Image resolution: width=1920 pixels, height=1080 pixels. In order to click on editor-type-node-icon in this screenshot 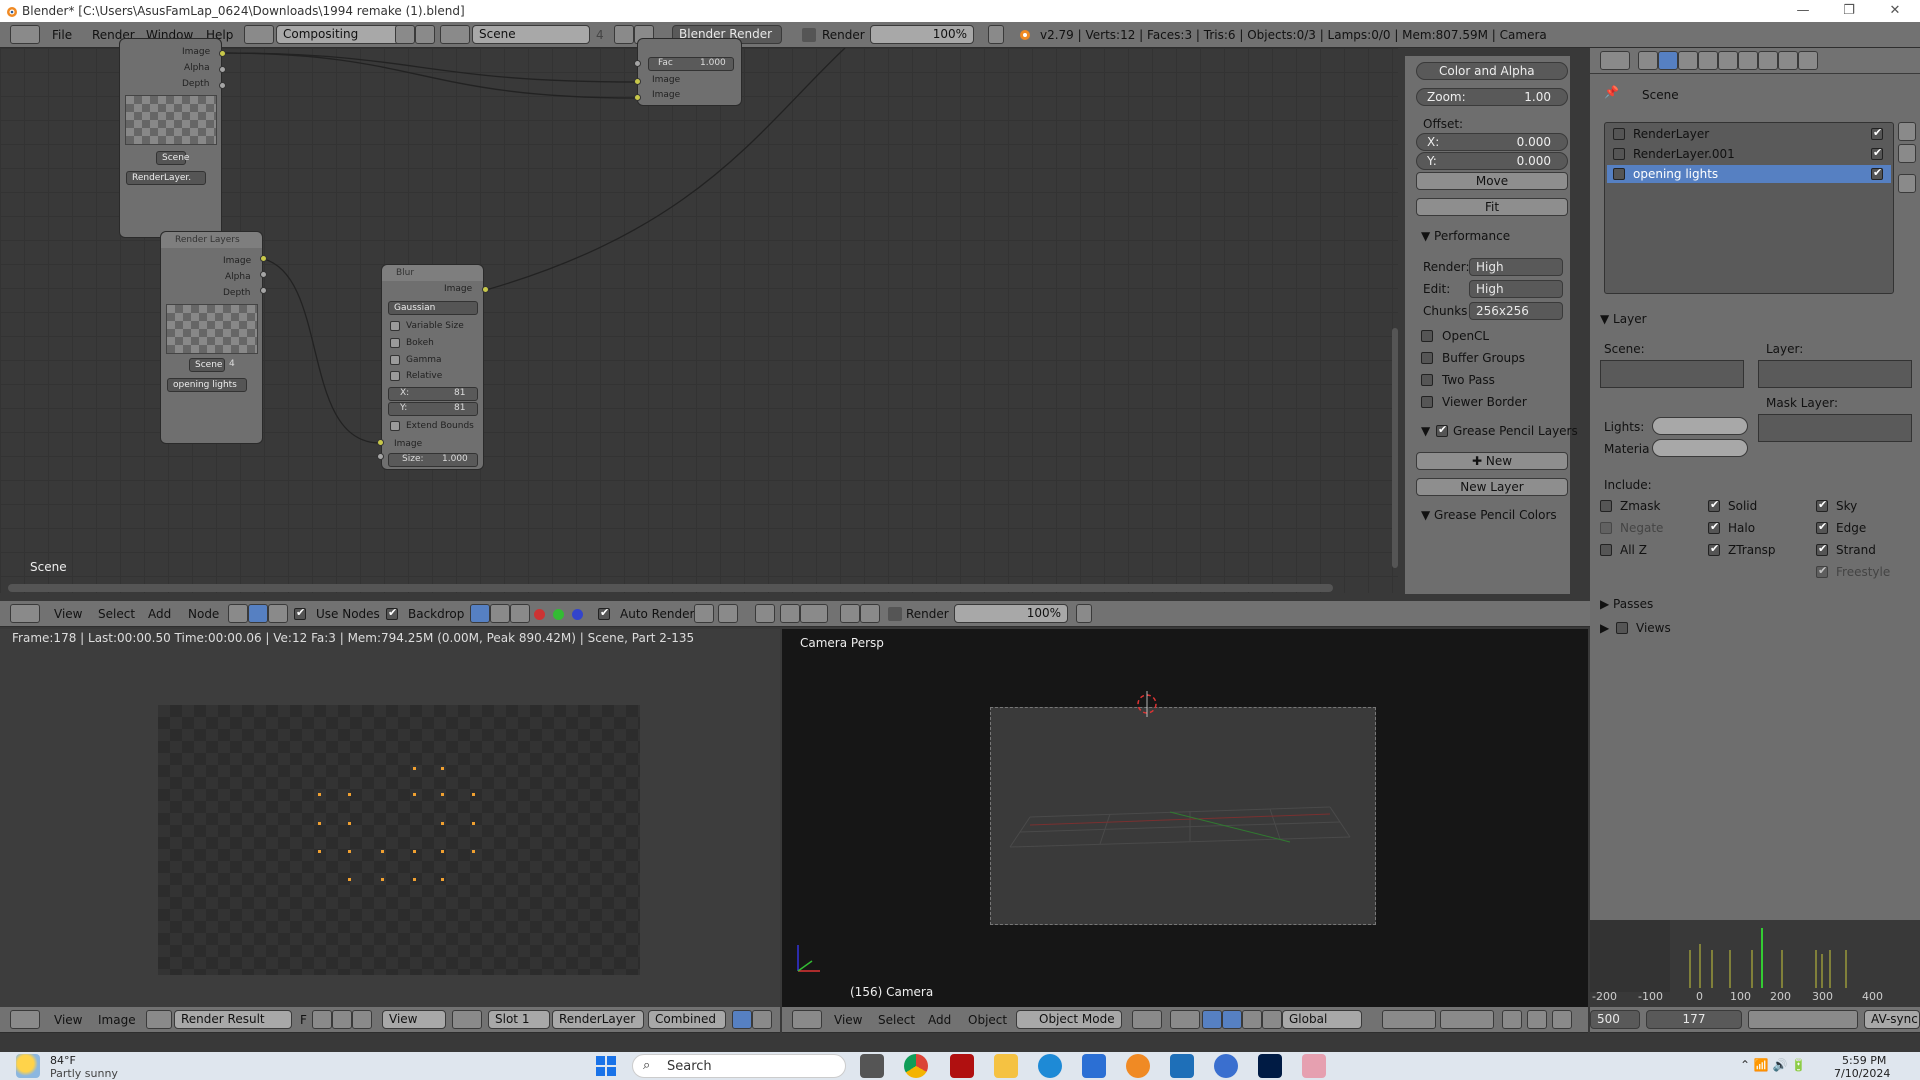, I will do `click(25, 613)`.